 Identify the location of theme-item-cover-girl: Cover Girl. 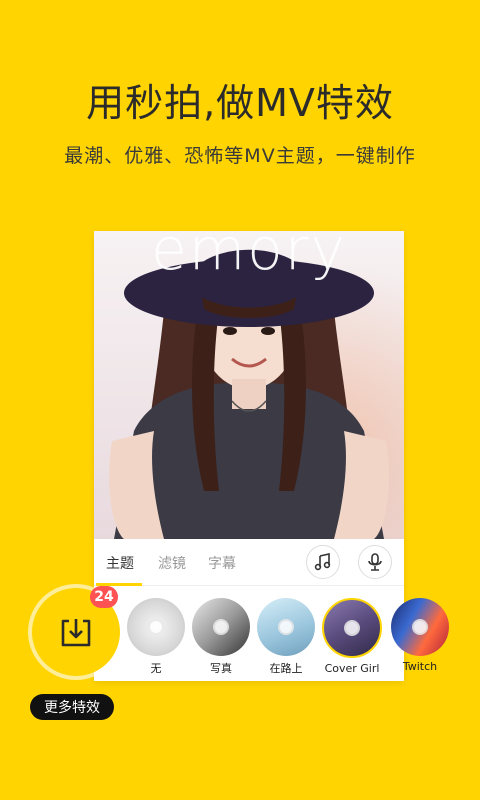
(352, 636).